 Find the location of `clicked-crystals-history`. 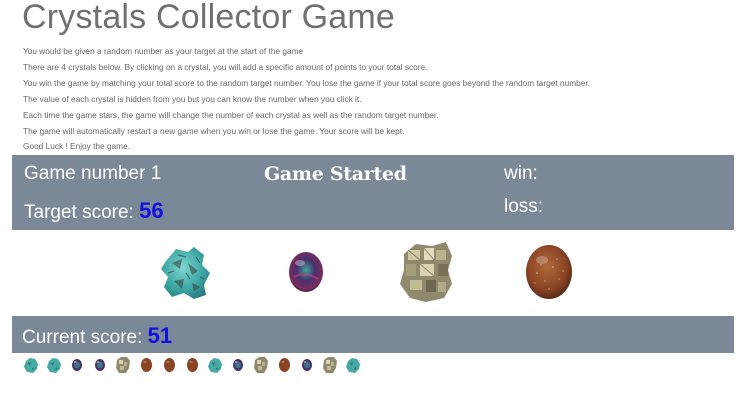

clicked-crystals-history is located at coordinates (192, 365).